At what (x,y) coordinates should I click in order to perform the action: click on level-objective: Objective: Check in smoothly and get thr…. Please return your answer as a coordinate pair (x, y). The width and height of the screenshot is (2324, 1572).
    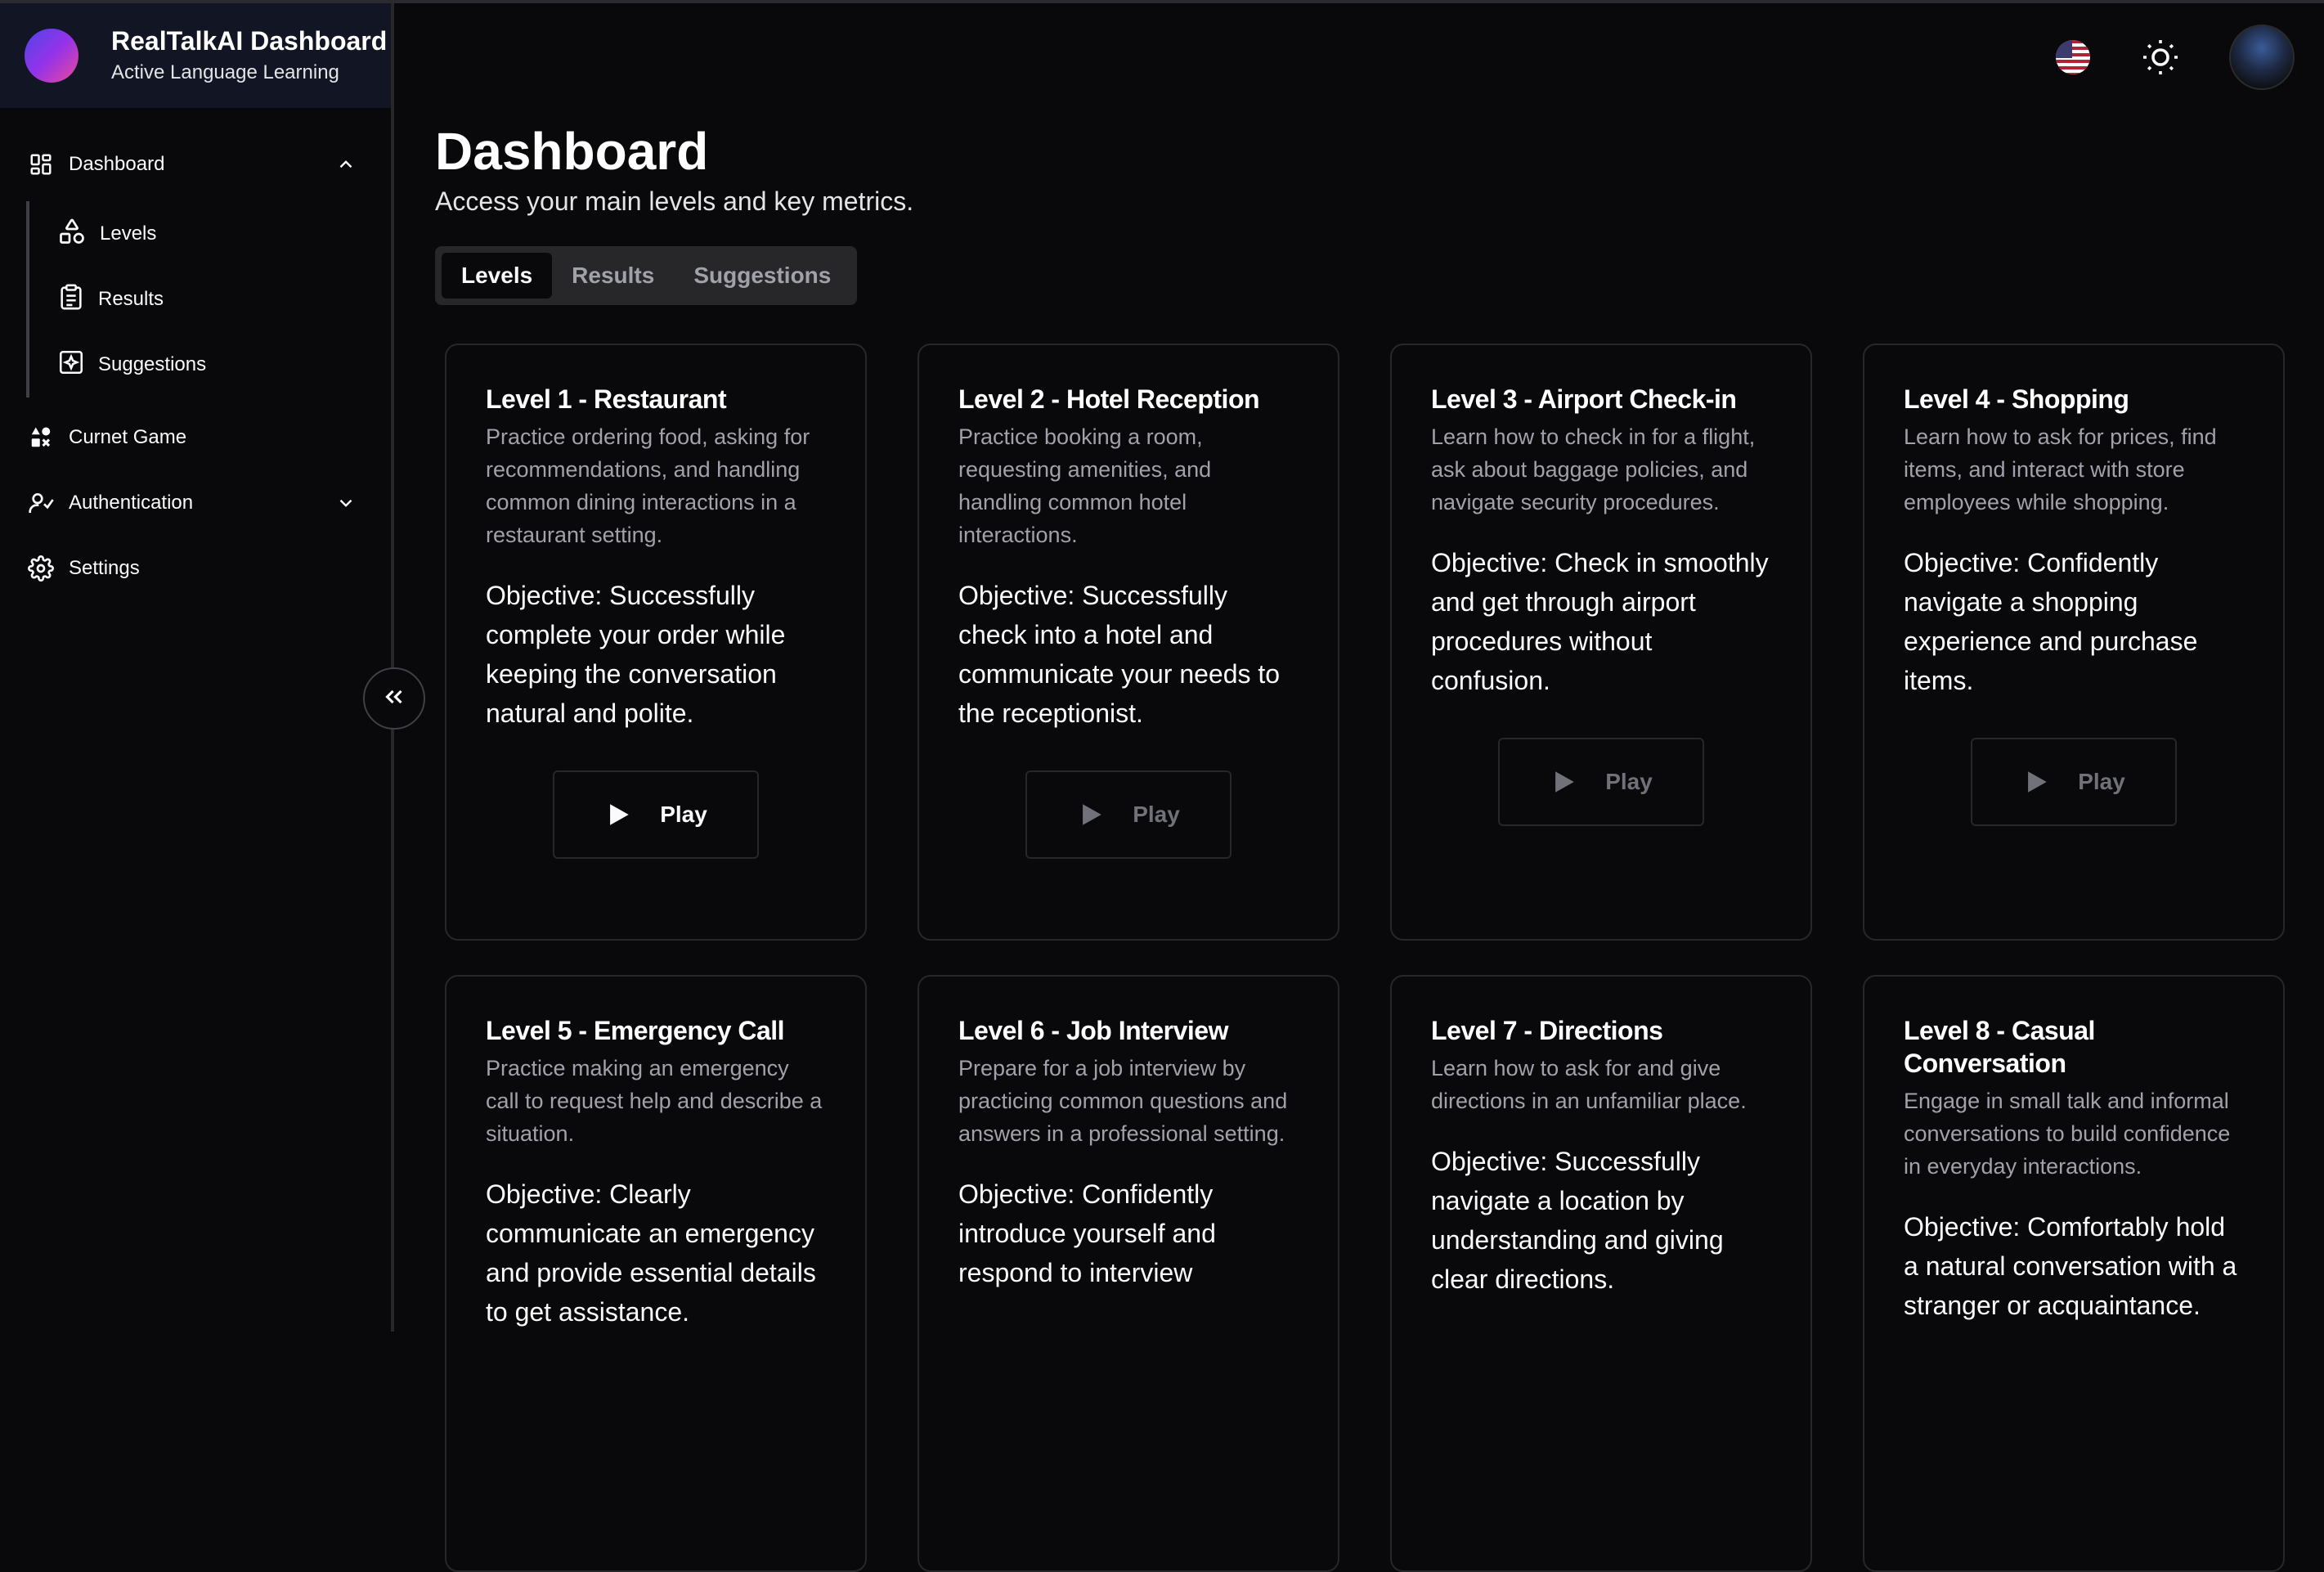
    Looking at the image, I should click on (1600, 621).